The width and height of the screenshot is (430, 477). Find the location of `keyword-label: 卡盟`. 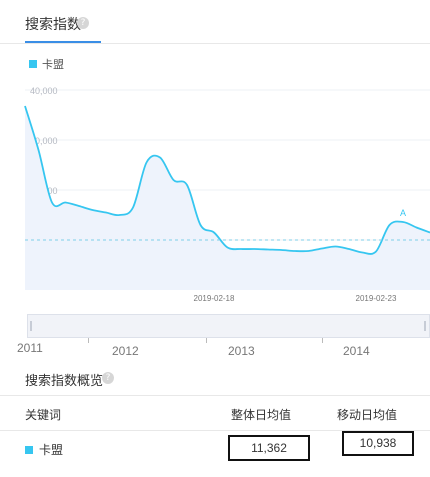

keyword-label: 卡盟 is located at coordinates (51, 450).